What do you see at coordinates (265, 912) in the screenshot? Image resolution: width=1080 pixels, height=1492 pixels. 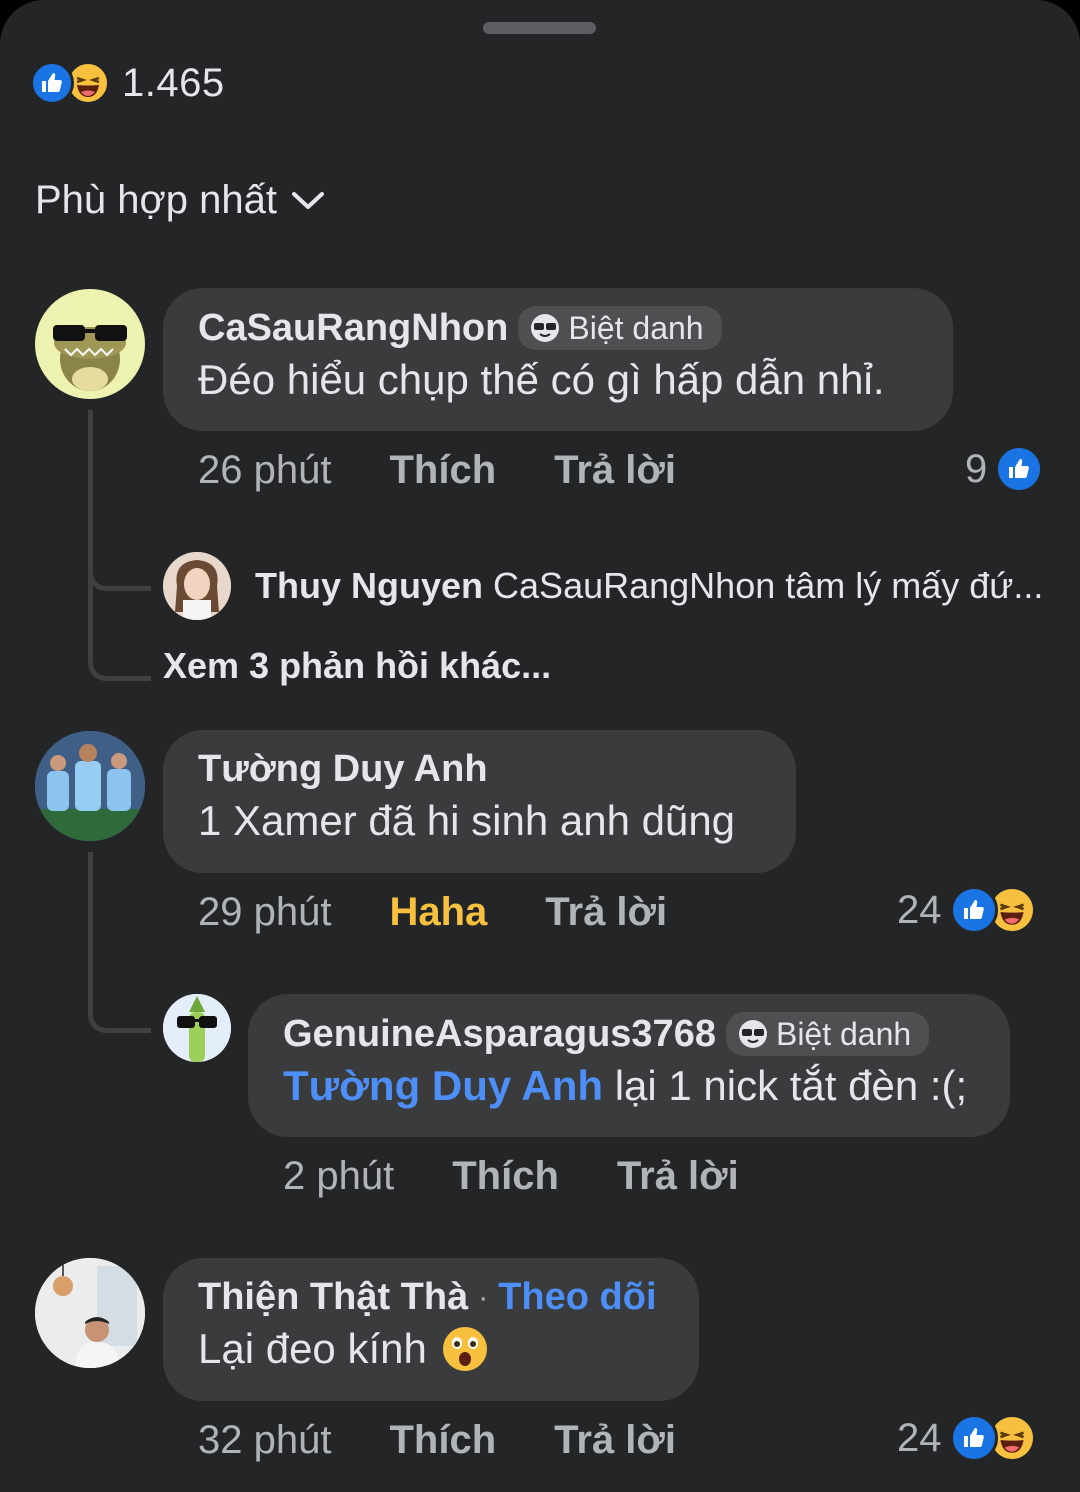 I see `comment-time: 29 phút` at bounding box center [265, 912].